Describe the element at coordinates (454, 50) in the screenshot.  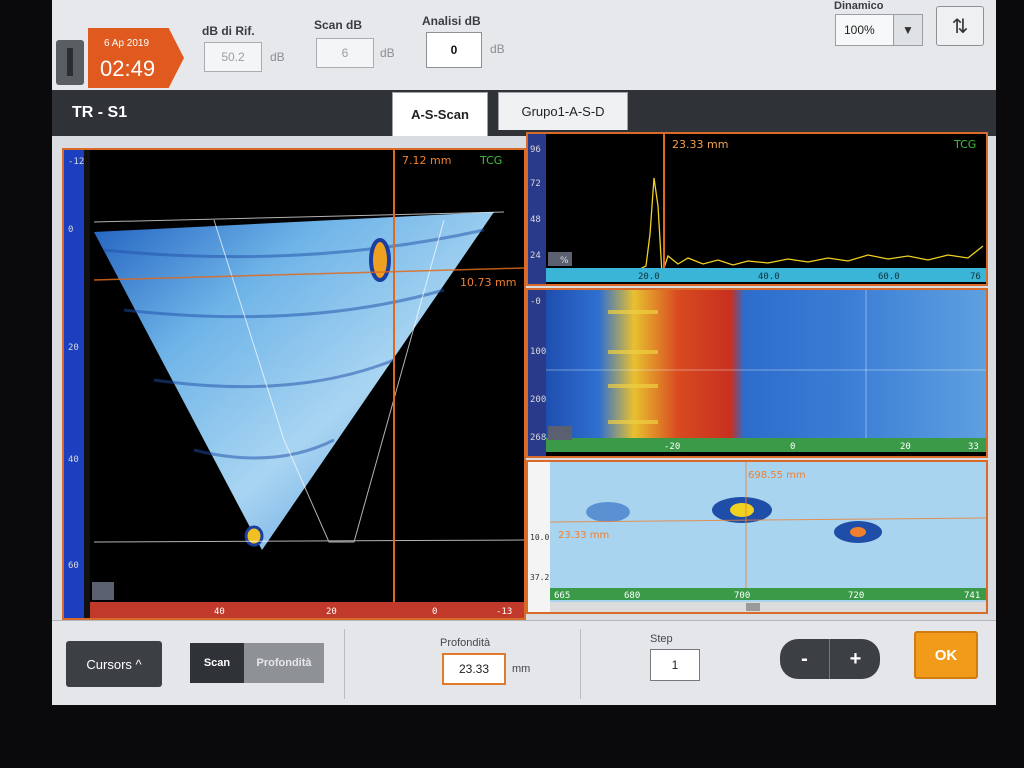
I see `analisi-db-field: 0` at that location.